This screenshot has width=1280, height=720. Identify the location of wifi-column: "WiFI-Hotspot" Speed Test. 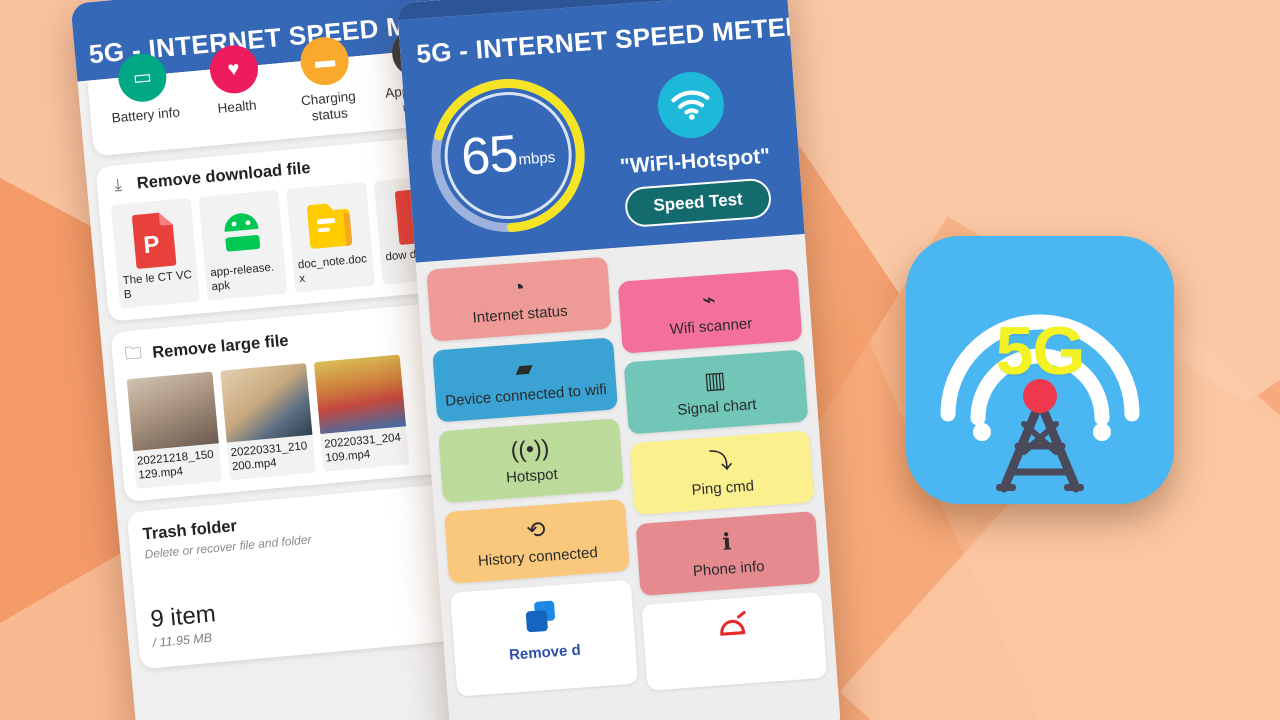
(694, 140).